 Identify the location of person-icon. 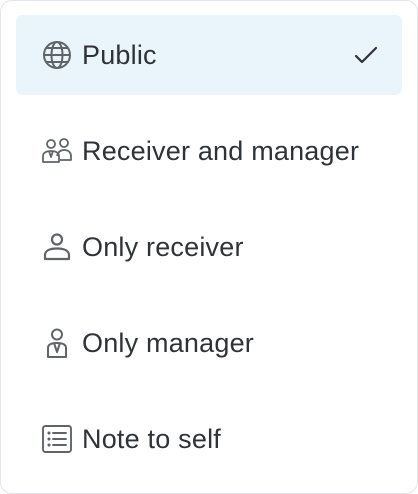
(57, 247).